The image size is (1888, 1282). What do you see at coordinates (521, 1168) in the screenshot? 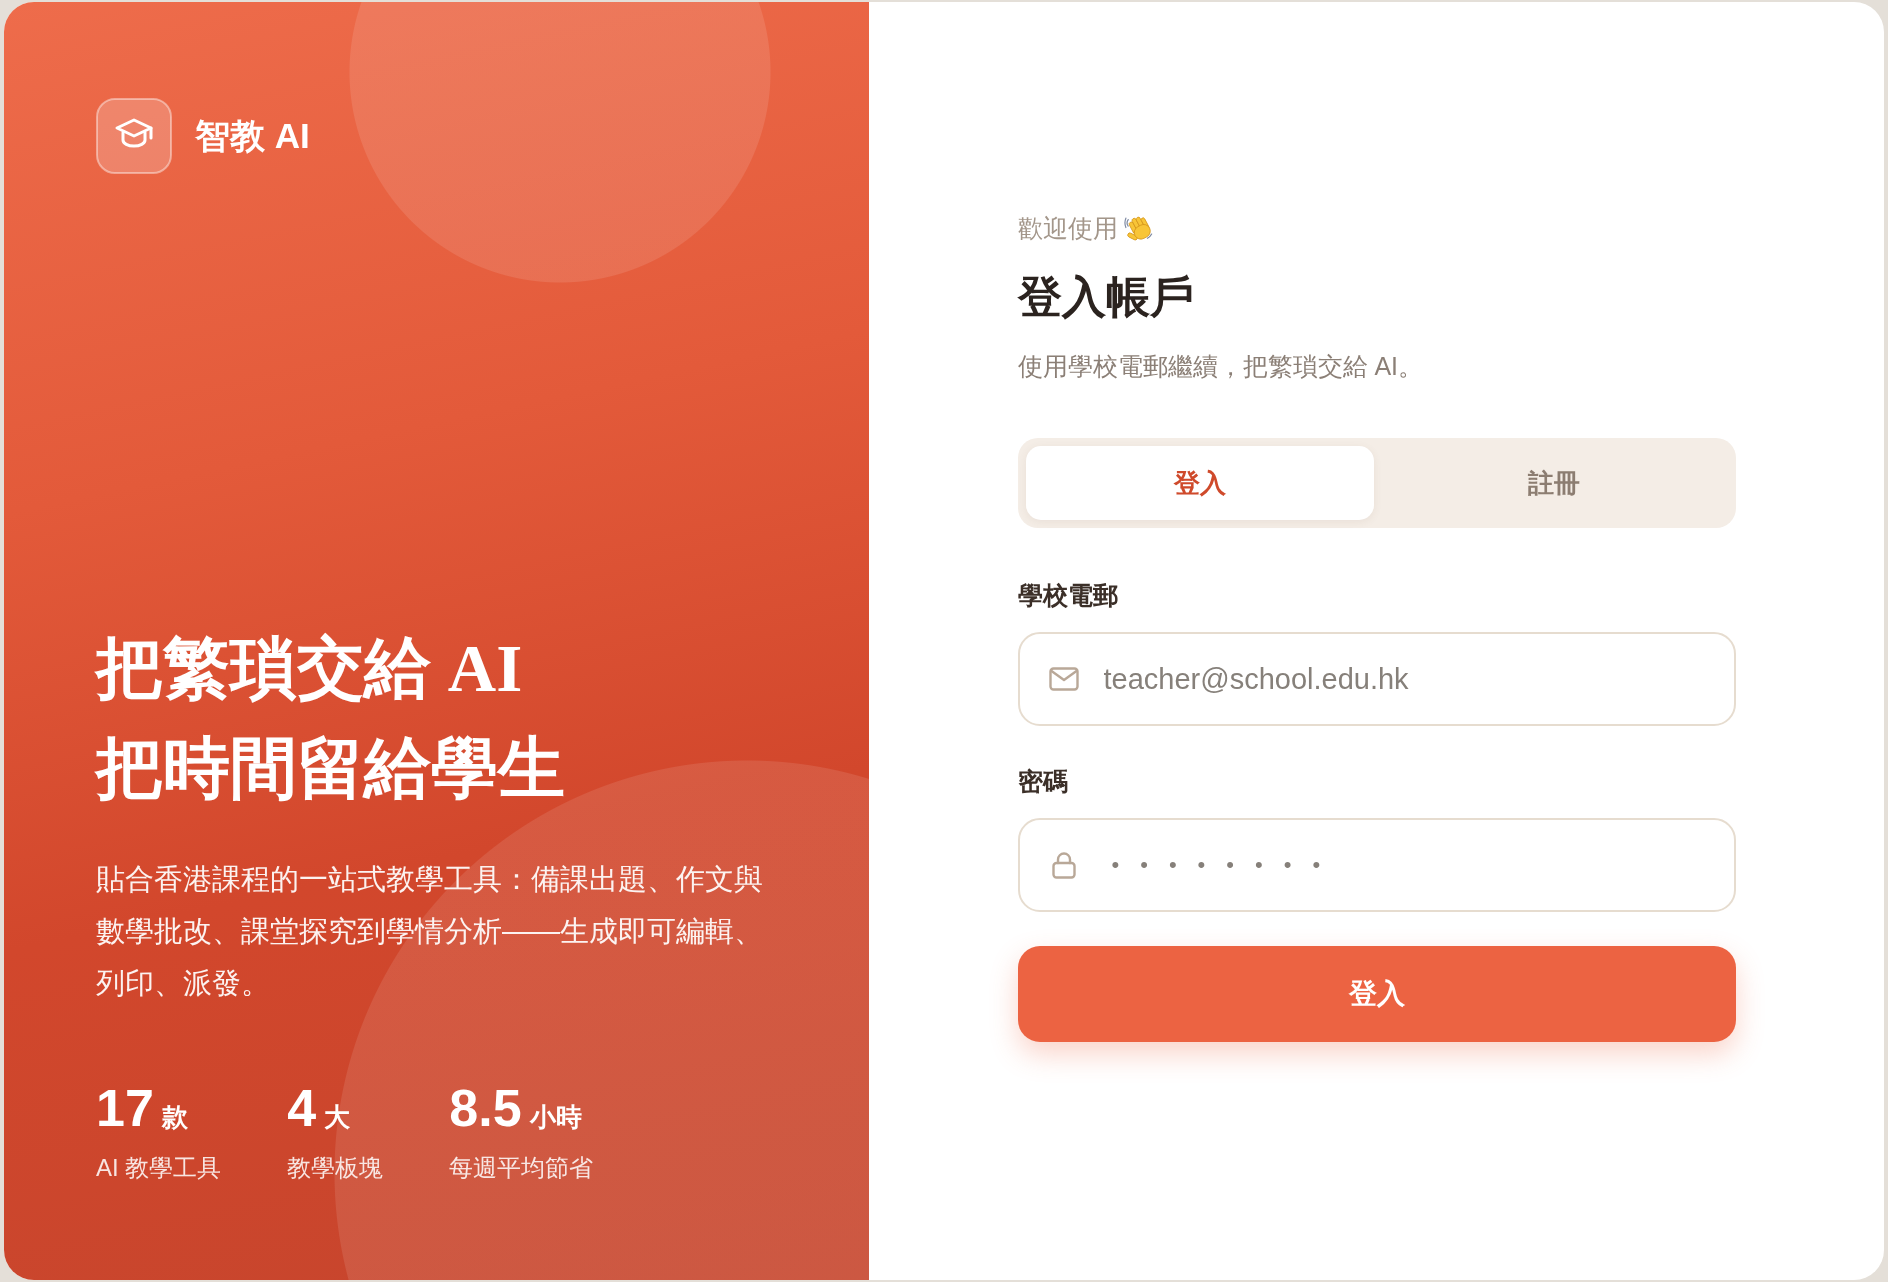
I see `stat-label: 每週平均節省` at bounding box center [521, 1168].